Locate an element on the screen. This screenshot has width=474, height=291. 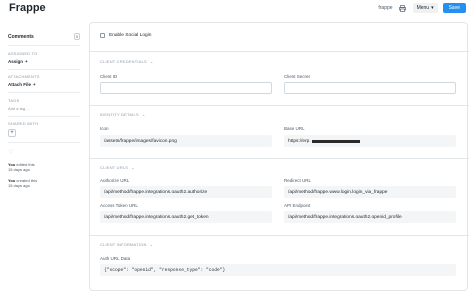
identity-details-header: IDENTITY DETAILS ⌄ is located at coordinates (122, 114).